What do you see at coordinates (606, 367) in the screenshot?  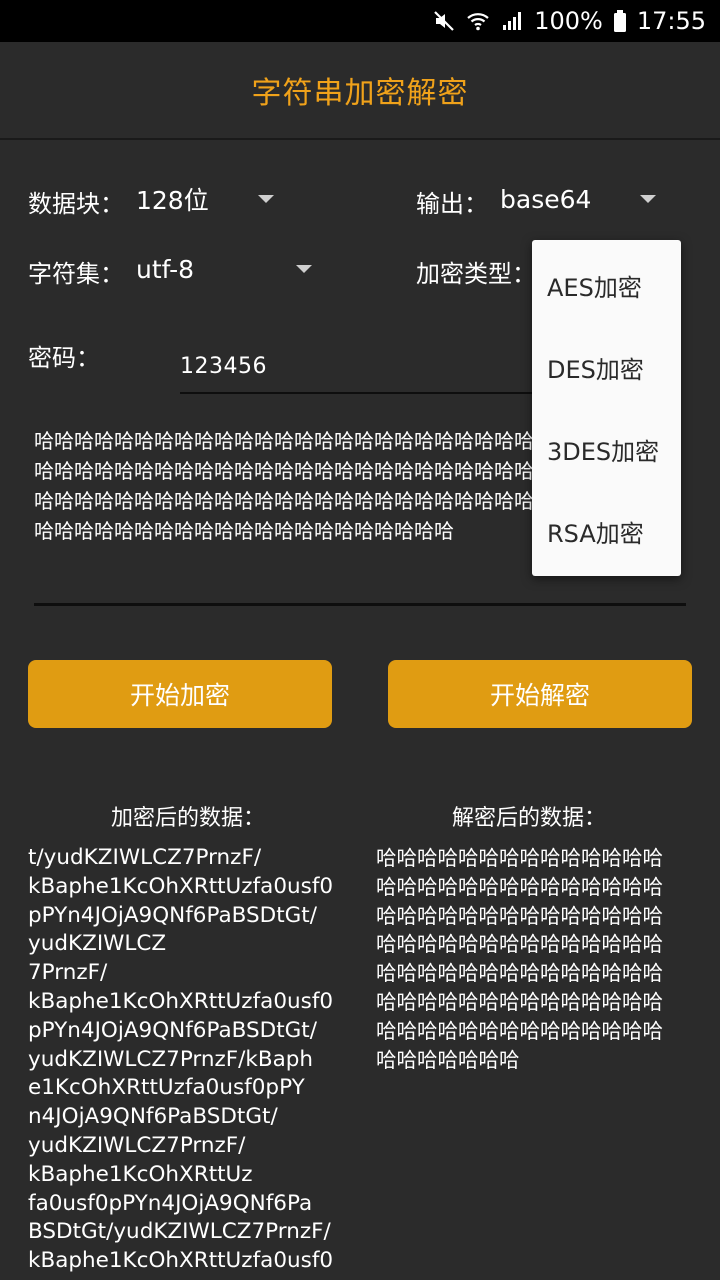 I see `dropdown-item-des: DES加密` at bounding box center [606, 367].